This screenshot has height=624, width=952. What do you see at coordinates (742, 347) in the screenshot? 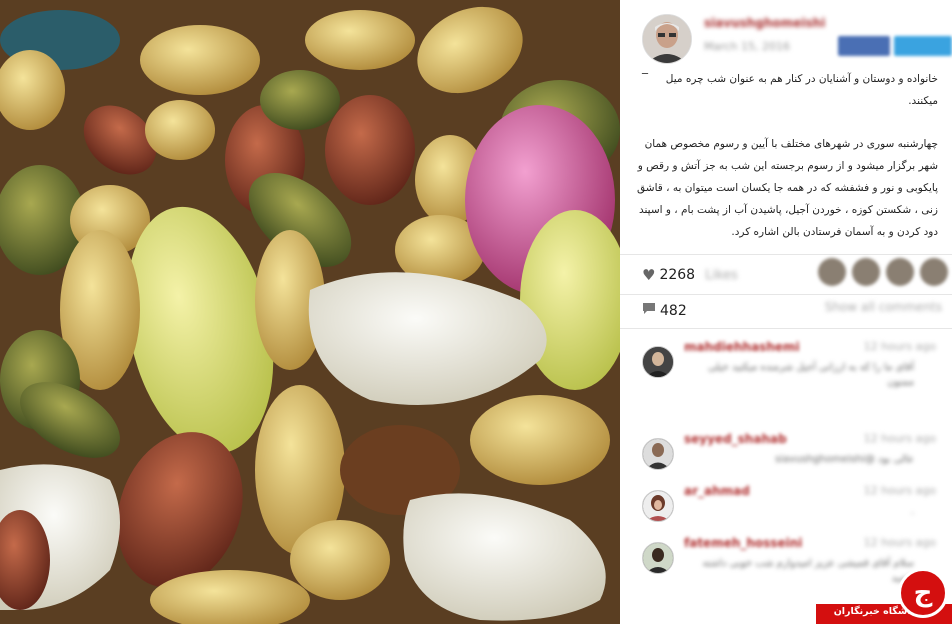
I see `commenter-name: mahdiehhashemi` at bounding box center [742, 347].